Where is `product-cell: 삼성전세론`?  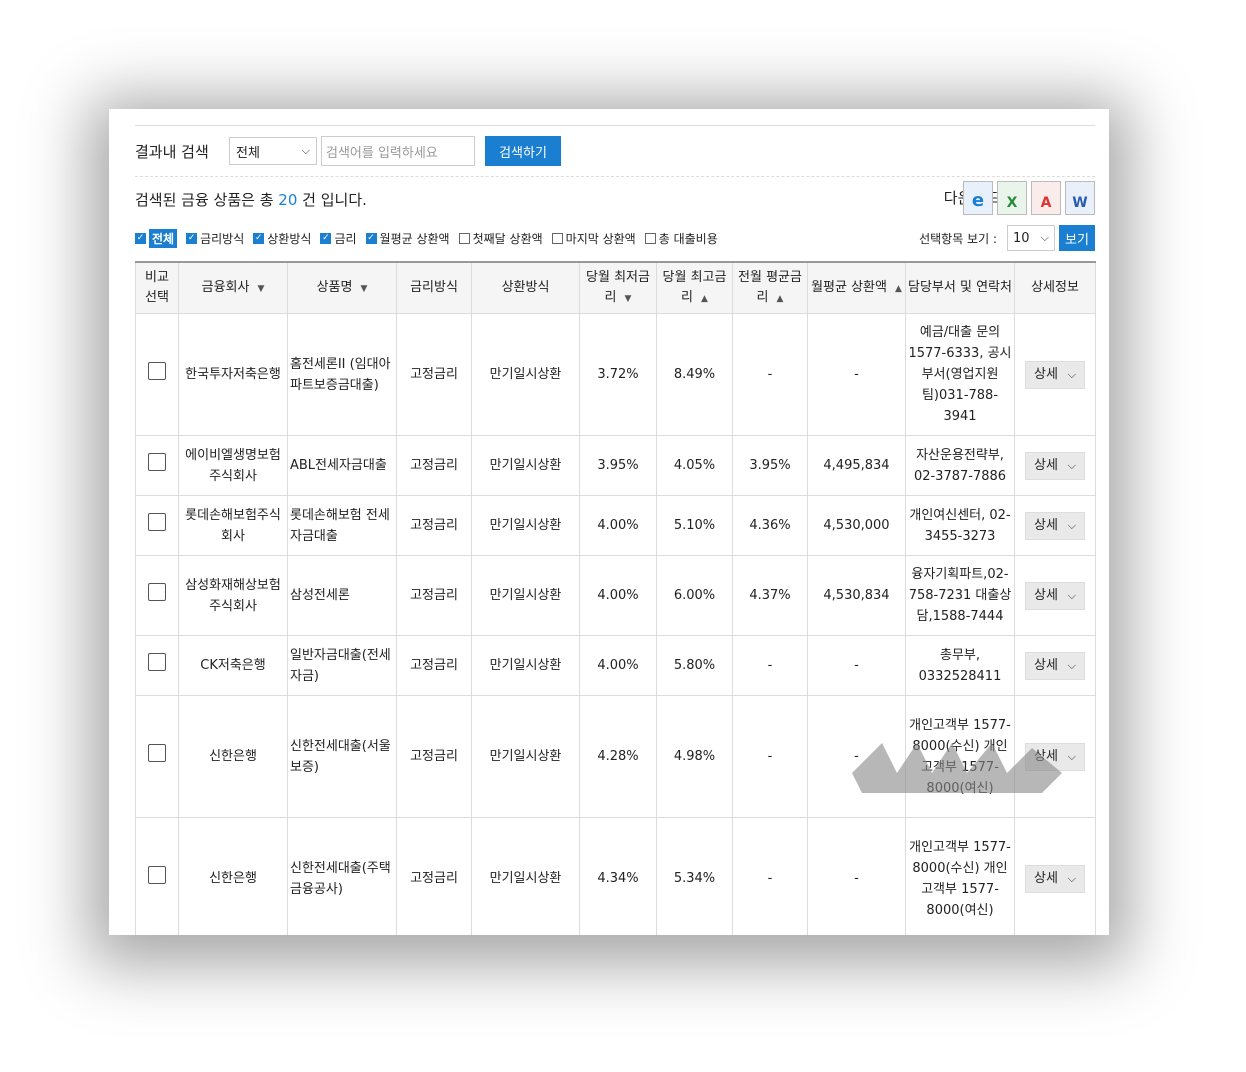 product-cell: 삼성전세론 is located at coordinates (342, 595).